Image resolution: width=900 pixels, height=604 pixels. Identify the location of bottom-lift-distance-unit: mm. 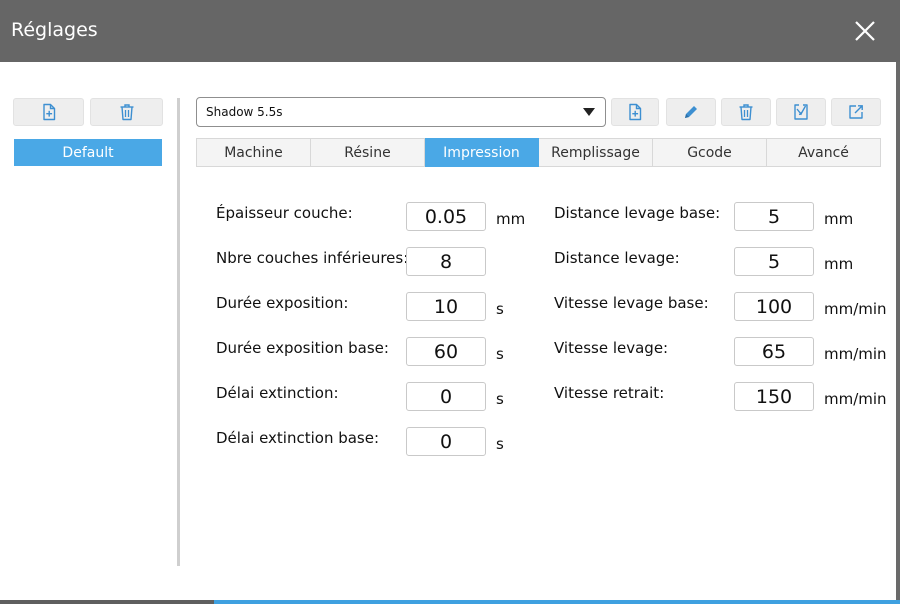
(839, 219).